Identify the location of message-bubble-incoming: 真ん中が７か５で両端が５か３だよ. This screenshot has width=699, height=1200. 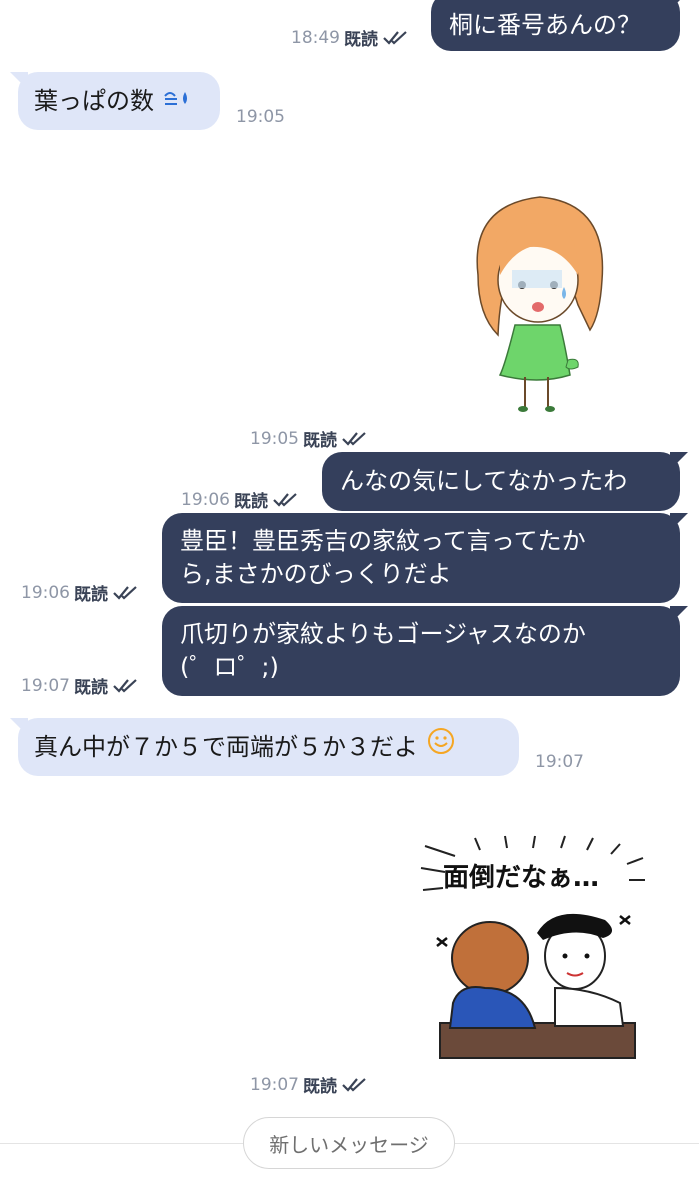
(268, 747).